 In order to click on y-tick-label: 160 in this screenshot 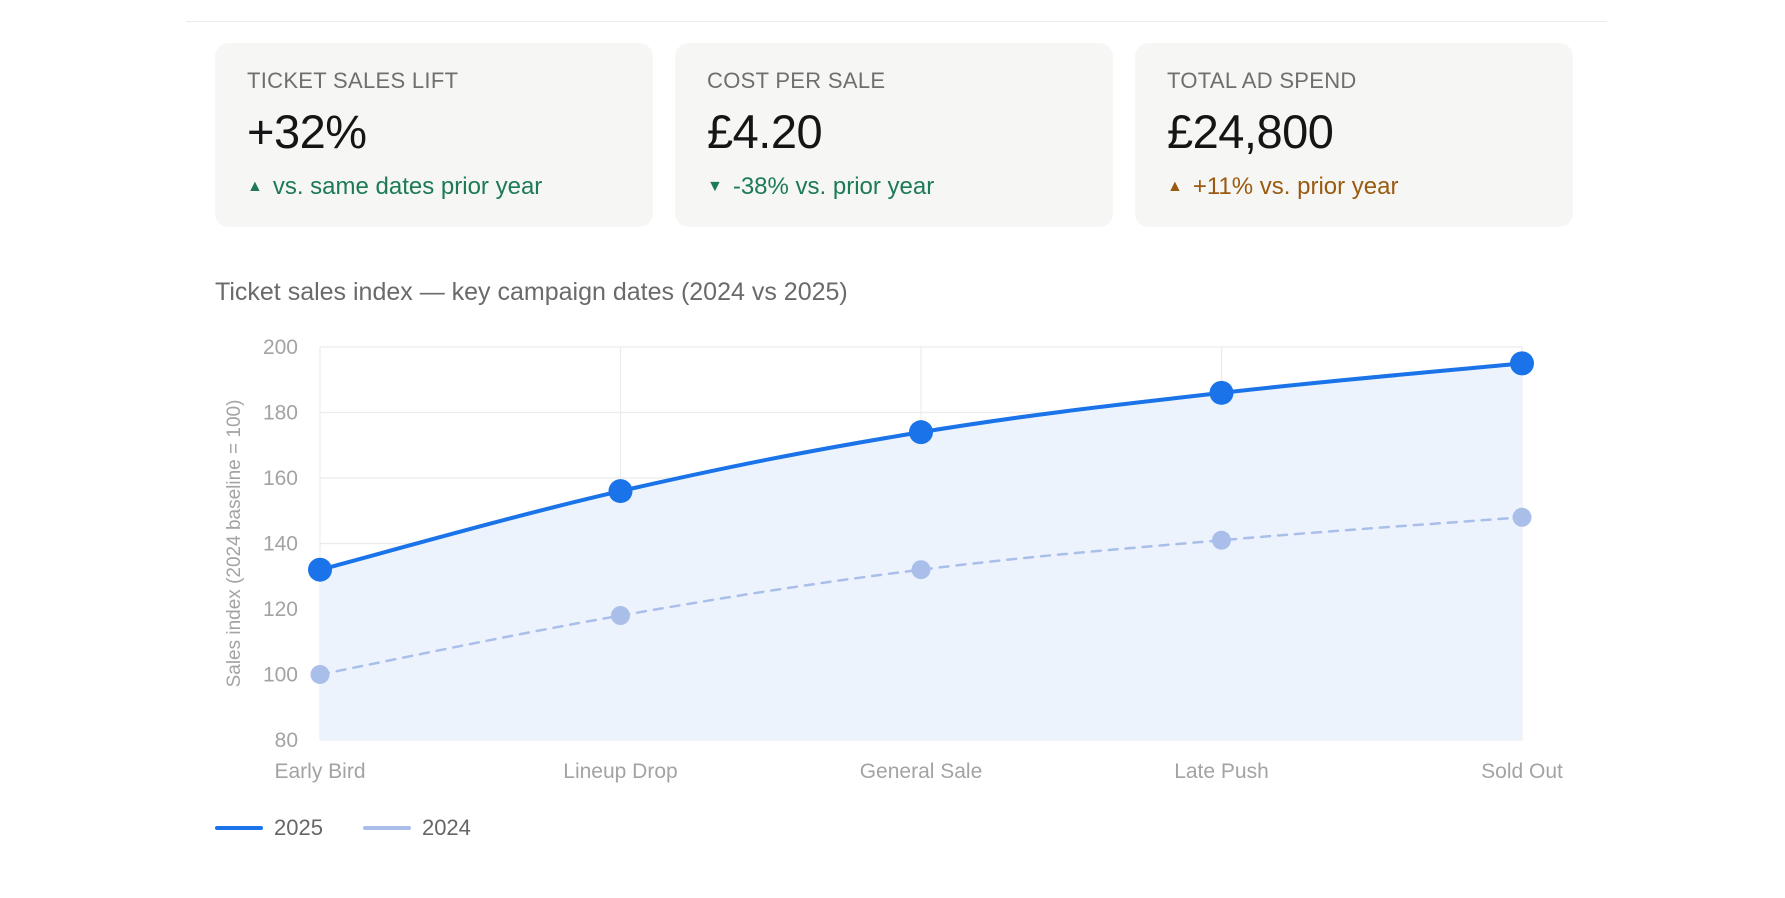, I will do `click(280, 478)`.